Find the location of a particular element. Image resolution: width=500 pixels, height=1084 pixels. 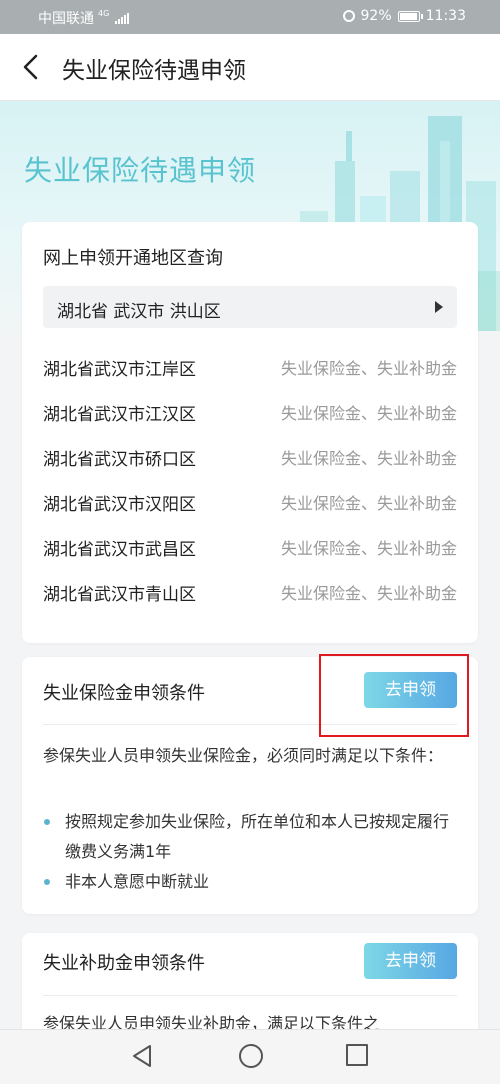

highlight-box is located at coordinates (394, 695).